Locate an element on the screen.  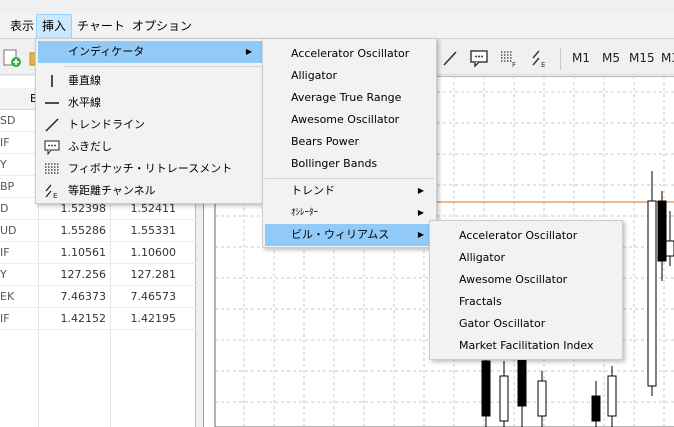
menu-item-label: ビル・ウィリアムス is located at coordinates (340, 234).